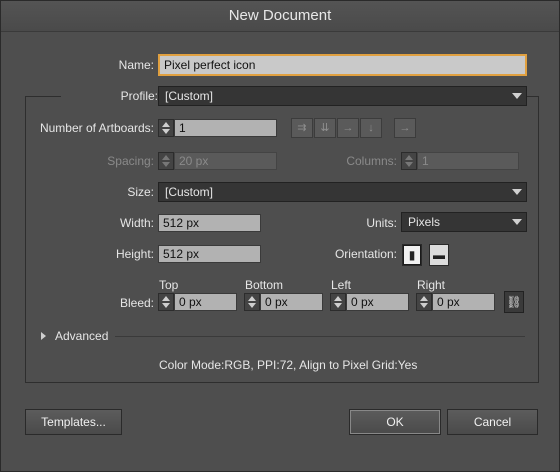 The width and height of the screenshot is (560, 472). Describe the element at coordinates (409, 161) in the screenshot. I see `columns-stepper` at that location.